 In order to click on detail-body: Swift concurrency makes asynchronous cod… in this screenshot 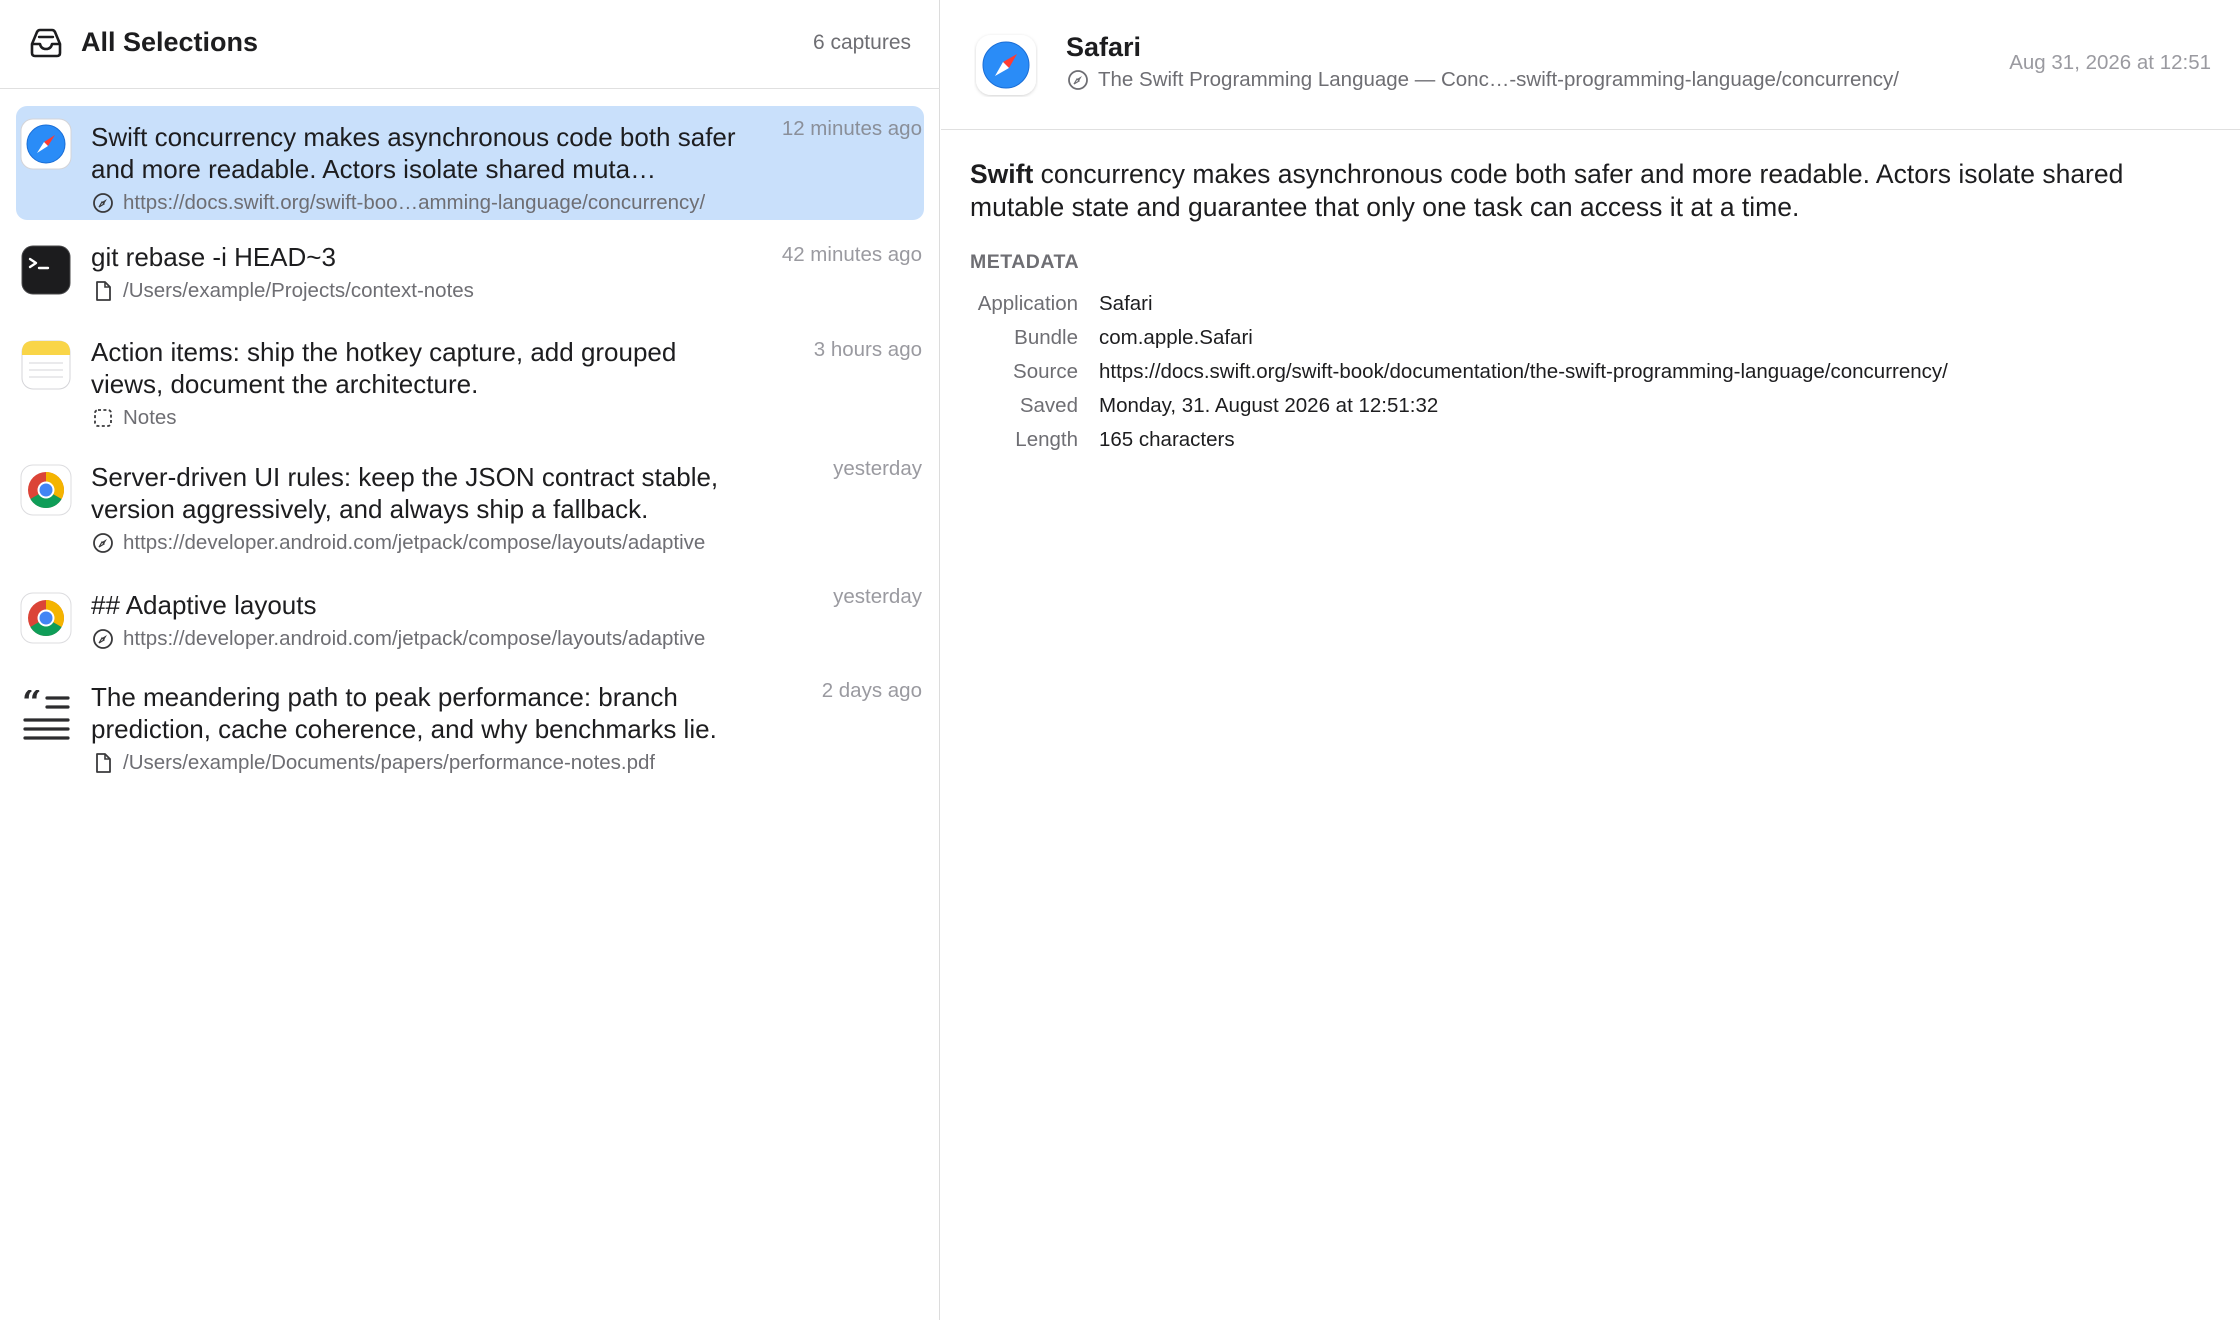, I will do `click(1590, 307)`.